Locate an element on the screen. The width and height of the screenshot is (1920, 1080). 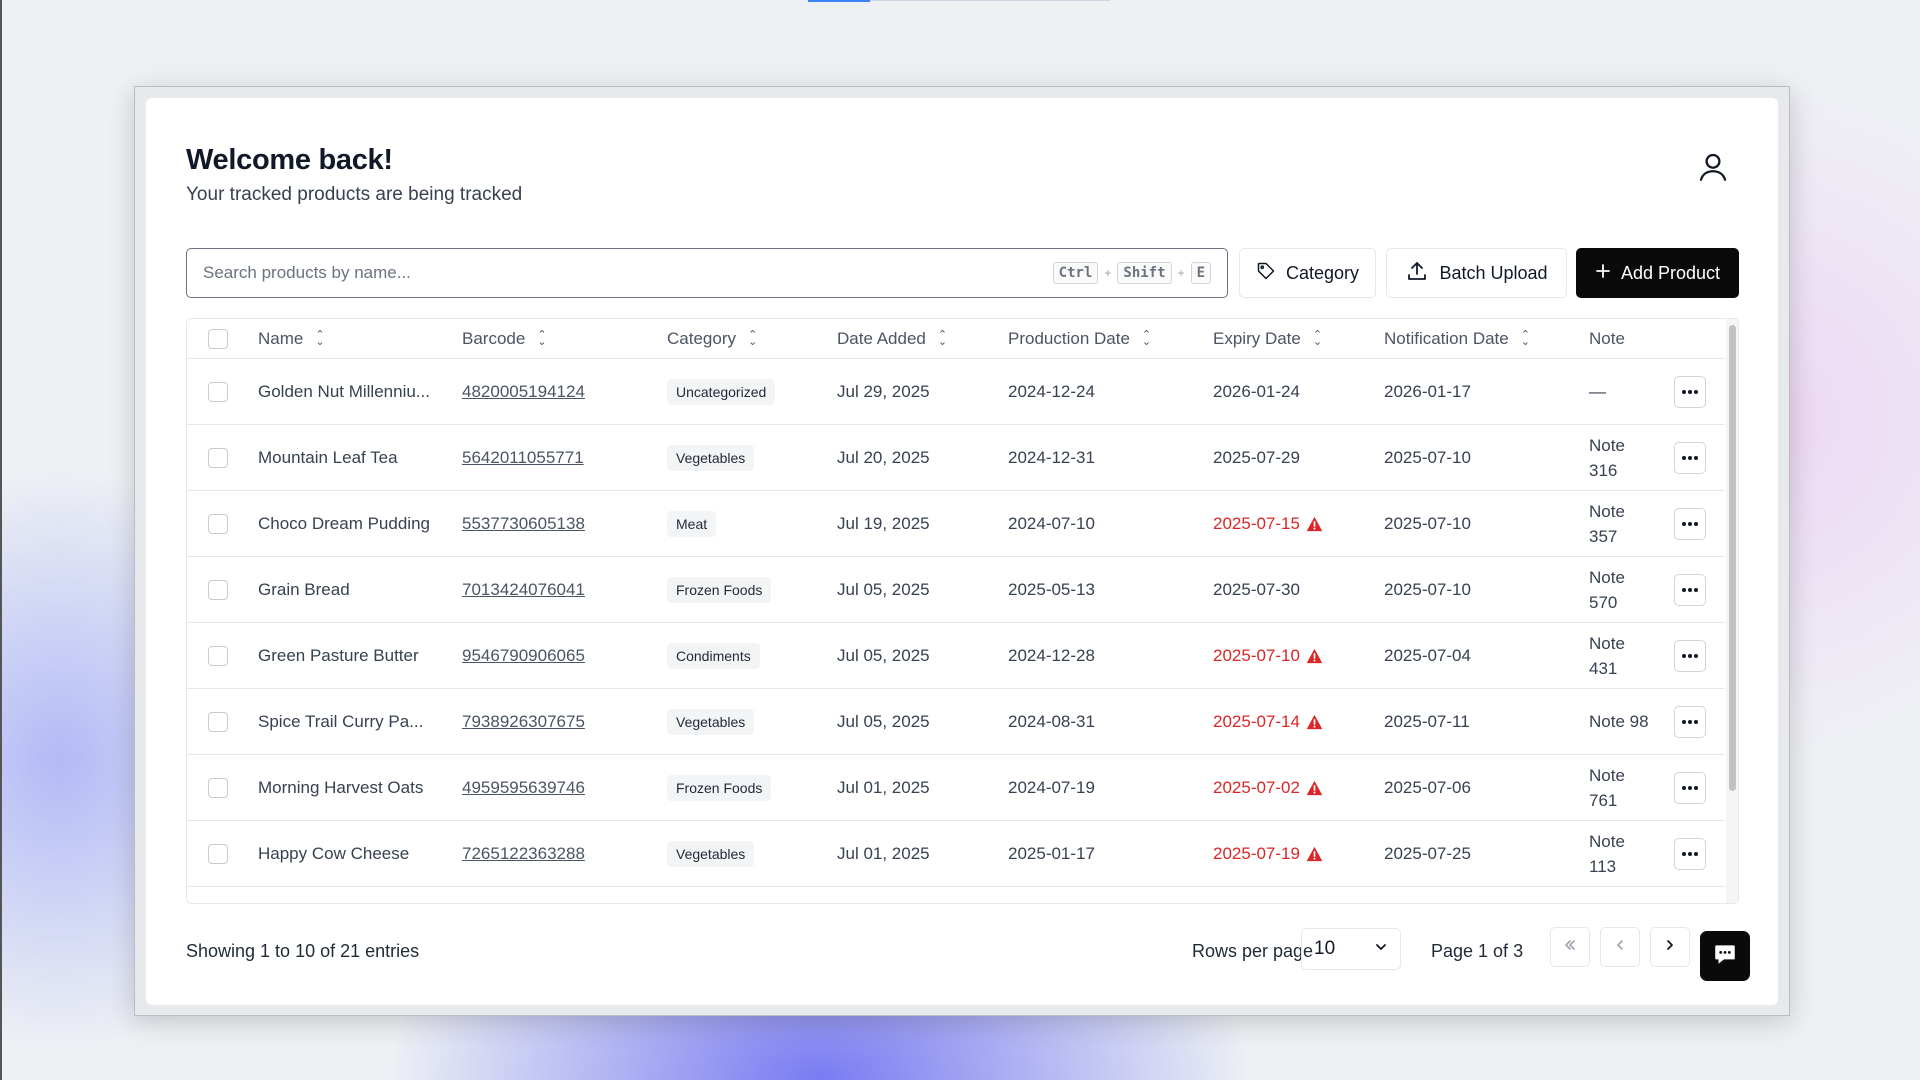
barcode-link: 4820005194124 is located at coordinates (523, 392).